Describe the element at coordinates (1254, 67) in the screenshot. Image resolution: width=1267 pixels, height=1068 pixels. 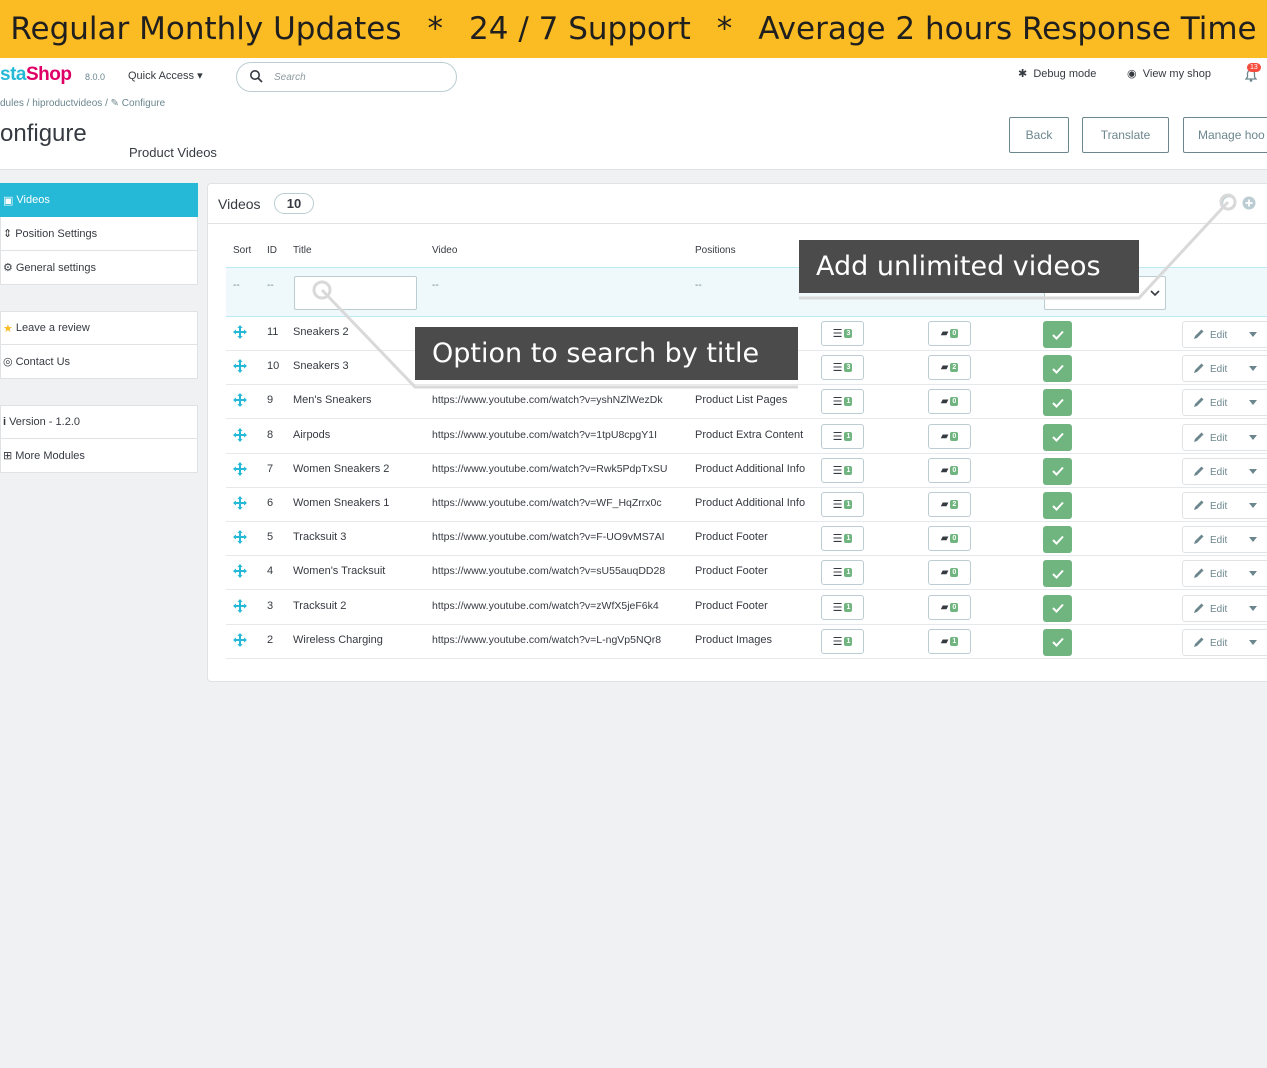
I see `notification-badge: 13` at that location.